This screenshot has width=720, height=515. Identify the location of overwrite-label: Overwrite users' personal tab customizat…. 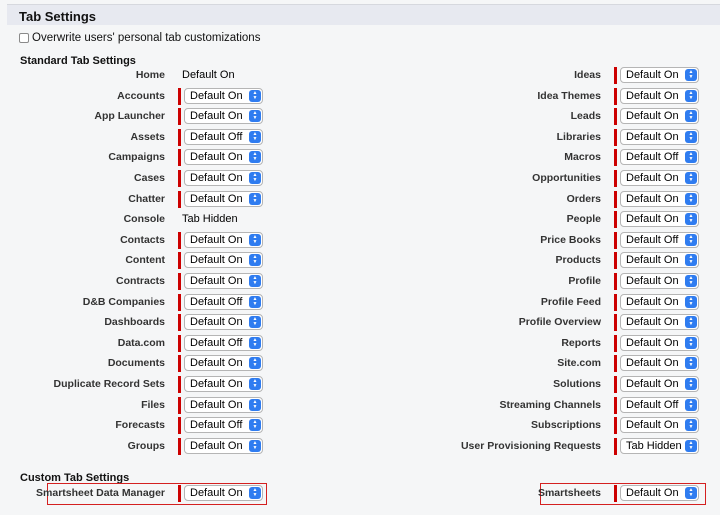
(146, 38).